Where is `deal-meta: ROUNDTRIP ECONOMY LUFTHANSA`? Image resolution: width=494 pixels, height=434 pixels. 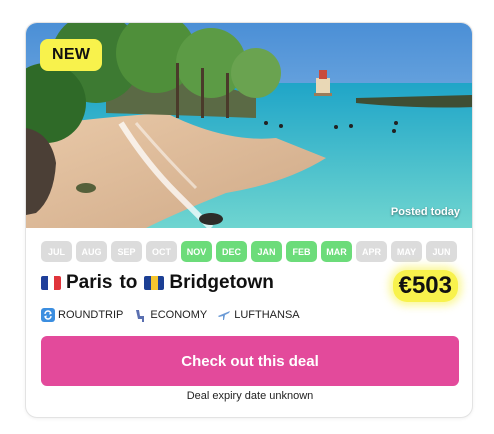 deal-meta: ROUNDTRIP ECONOMY LUFTHANSA is located at coordinates (170, 315).